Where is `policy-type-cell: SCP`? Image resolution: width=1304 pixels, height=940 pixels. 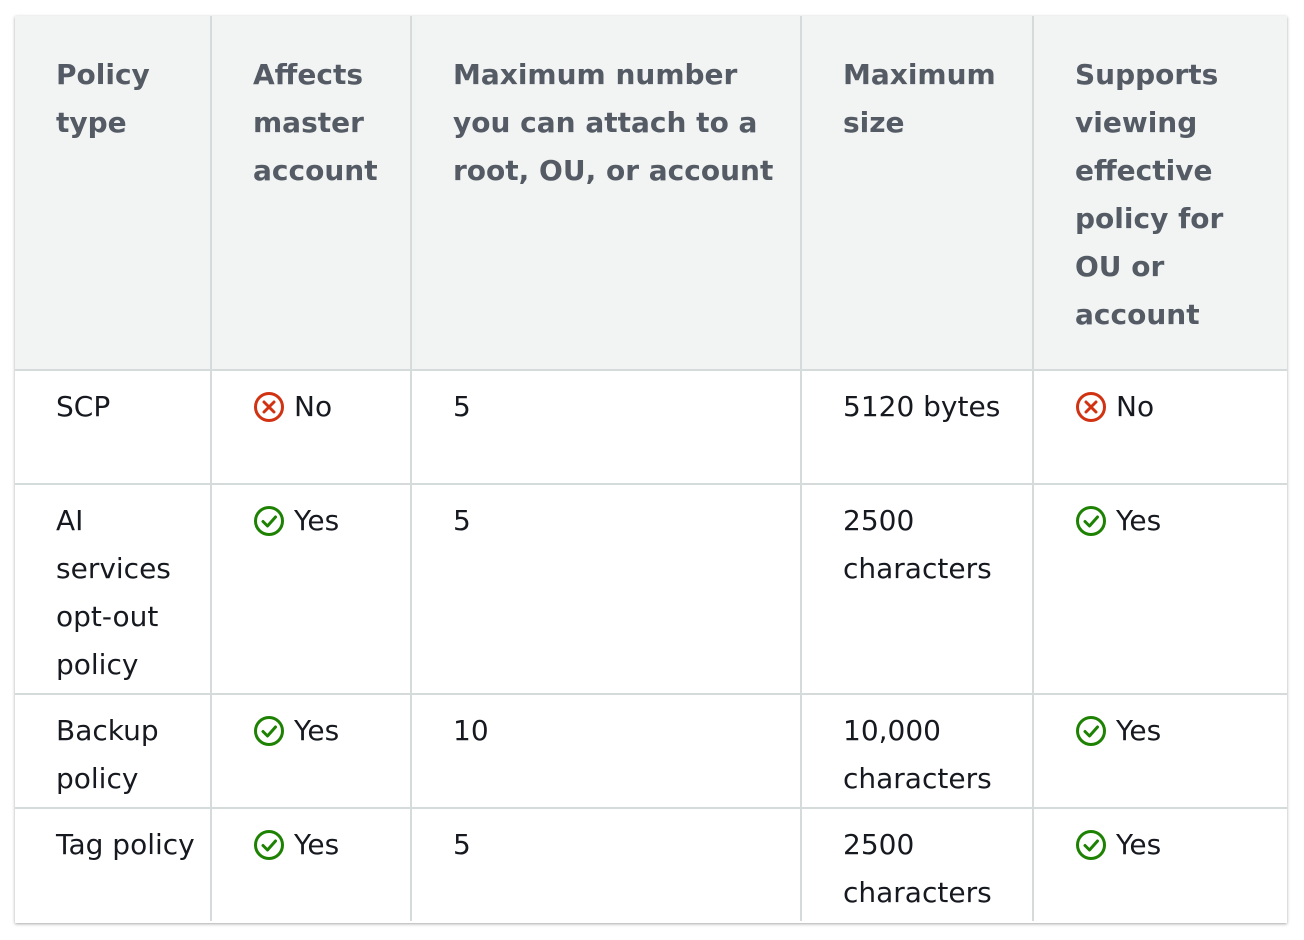
policy-type-cell: SCP is located at coordinates (113, 426).